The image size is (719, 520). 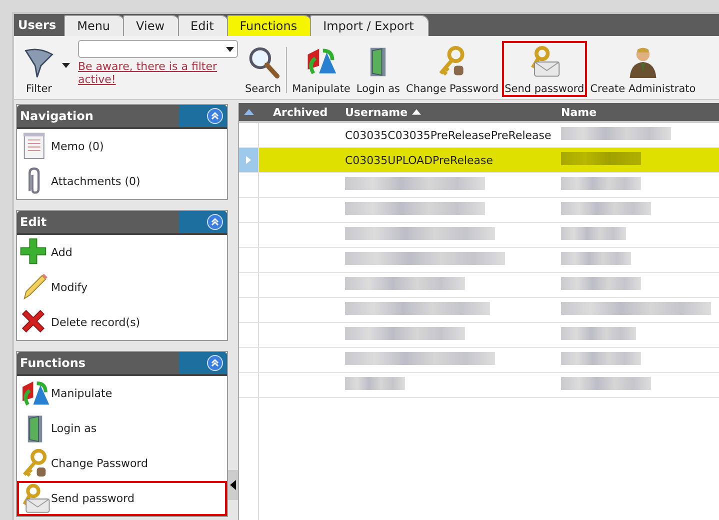 What do you see at coordinates (39, 69) in the screenshot?
I see `filter-button: Filter` at bounding box center [39, 69].